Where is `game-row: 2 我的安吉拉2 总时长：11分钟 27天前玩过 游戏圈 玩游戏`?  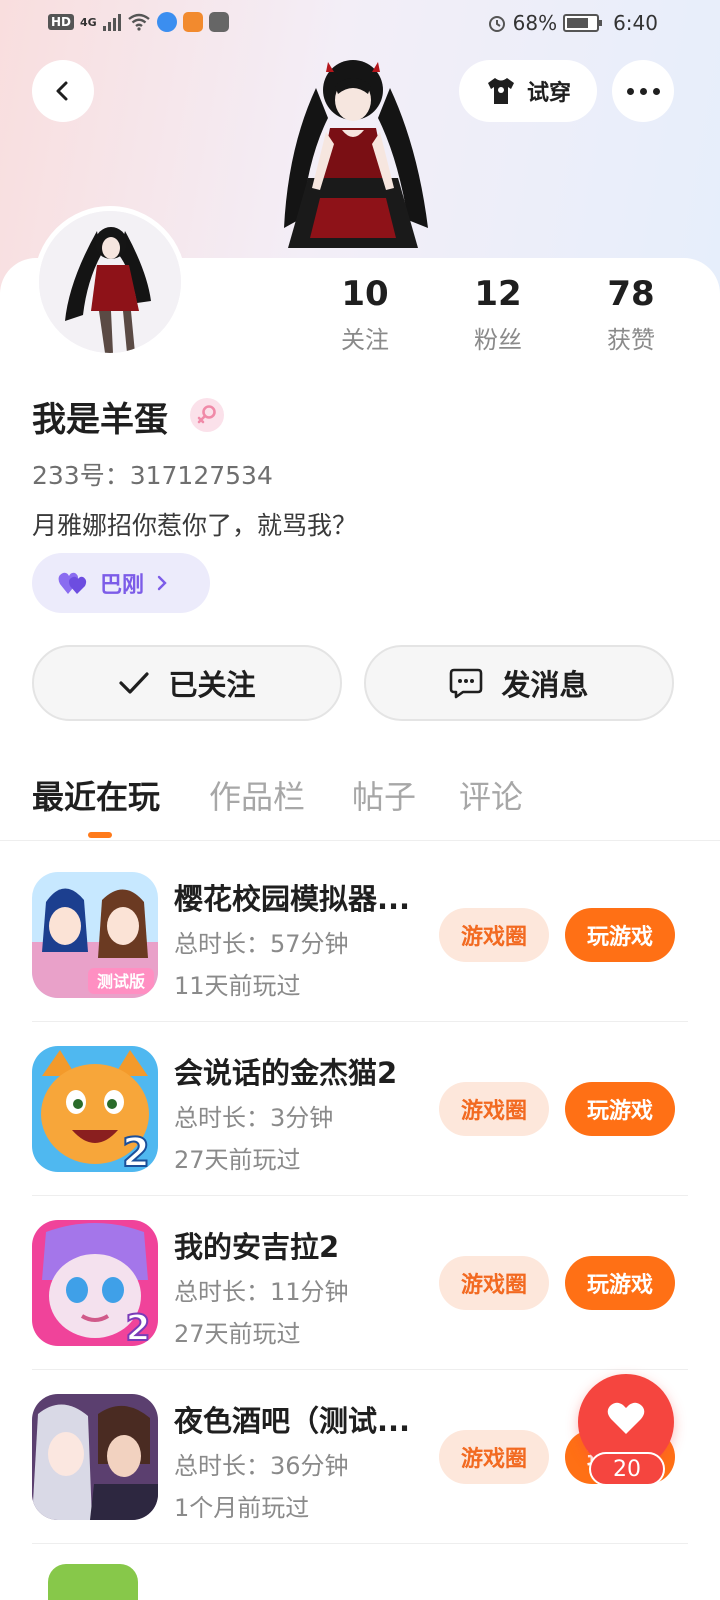 game-row: 2 我的安吉拉2 总时长：11分钟 27天前玩过 游戏圈 玩游戏 is located at coordinates (360, 1283).